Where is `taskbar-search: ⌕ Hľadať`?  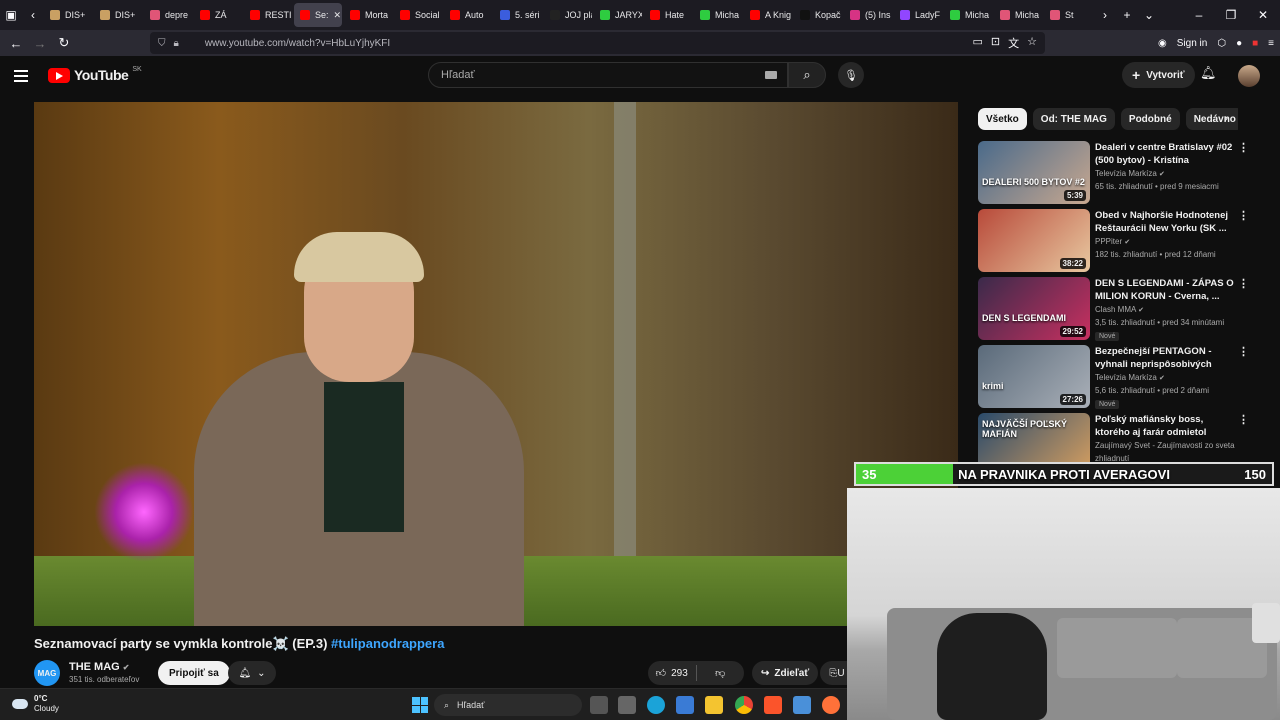
taskbar-search: ⌕ Hľadať is located at coordinates (508, 705).